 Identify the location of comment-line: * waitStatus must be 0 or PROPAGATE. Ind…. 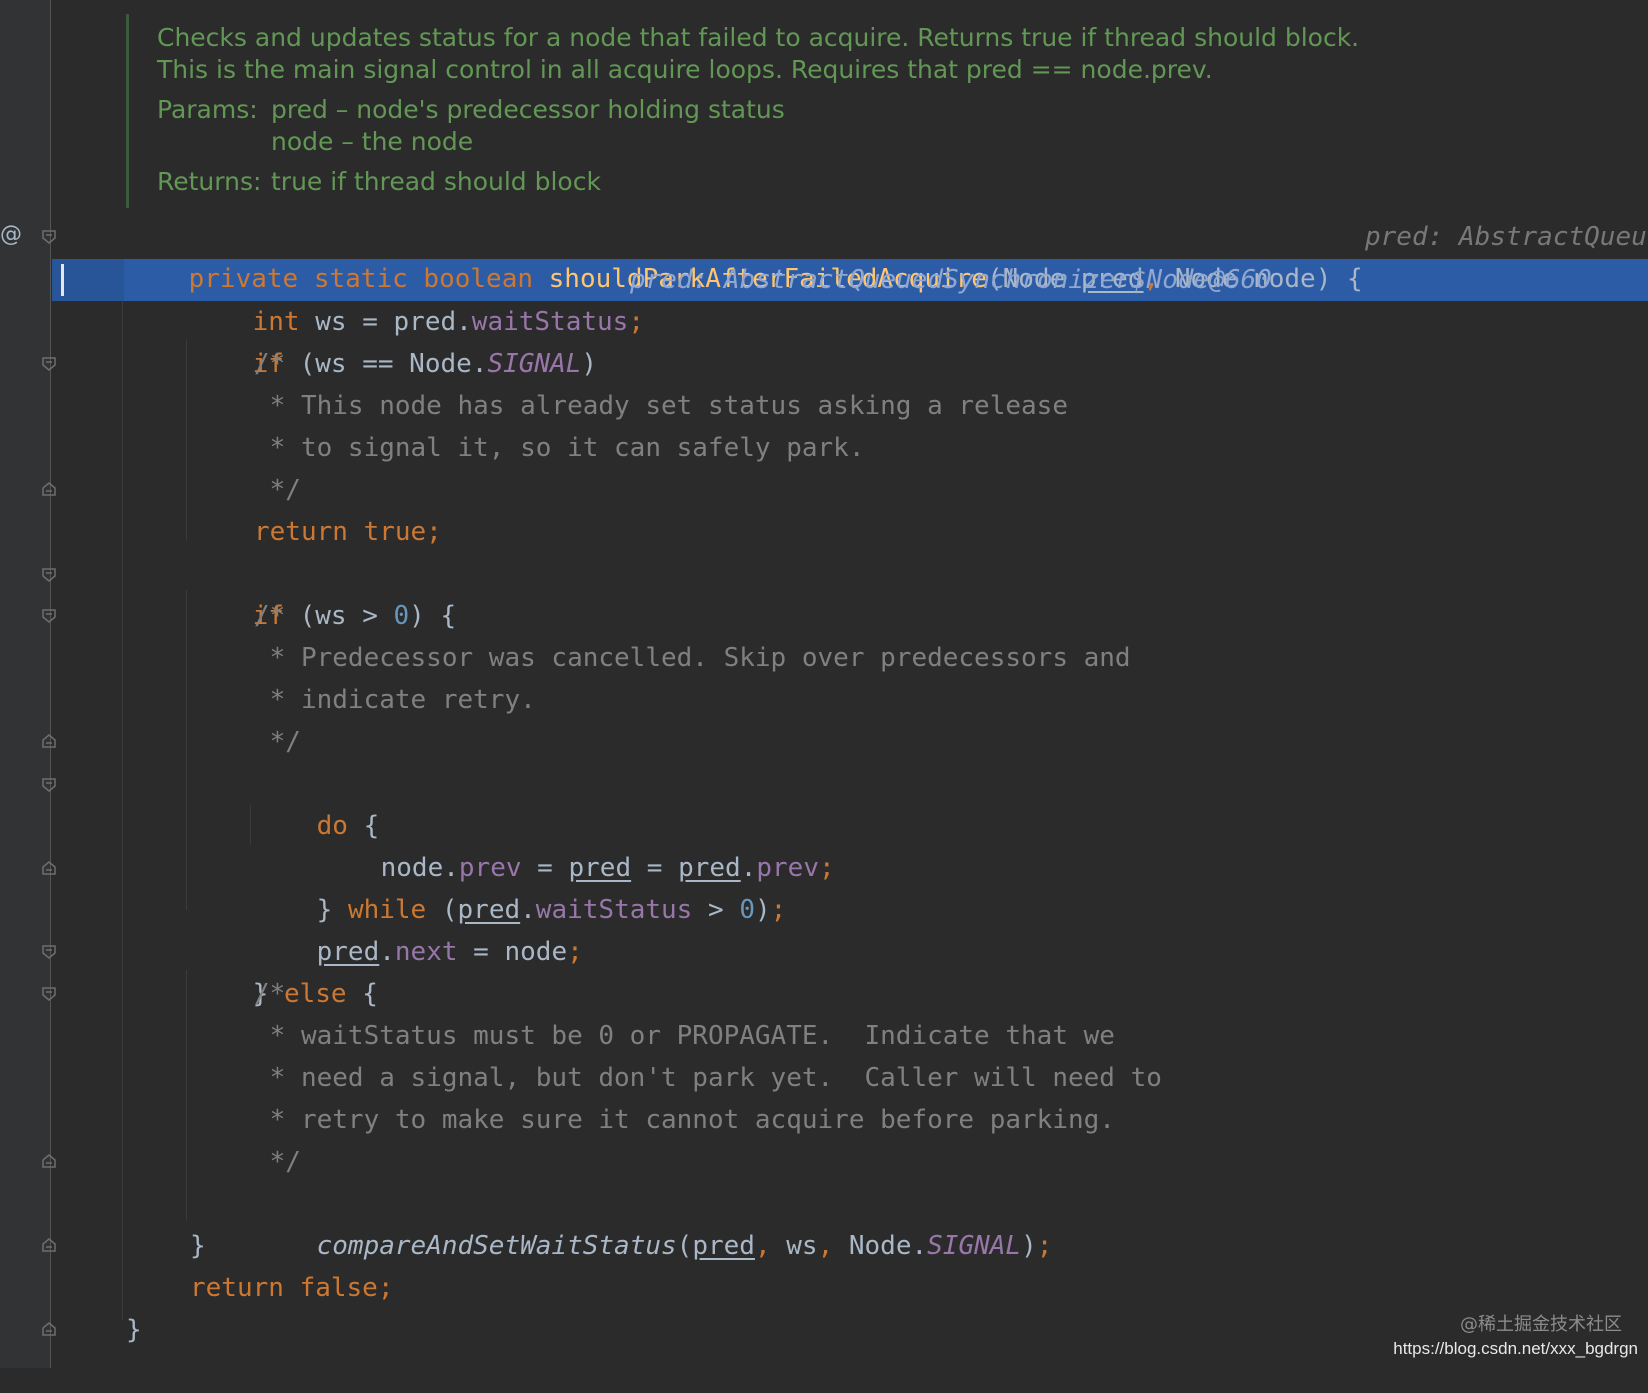
(824, 1036).